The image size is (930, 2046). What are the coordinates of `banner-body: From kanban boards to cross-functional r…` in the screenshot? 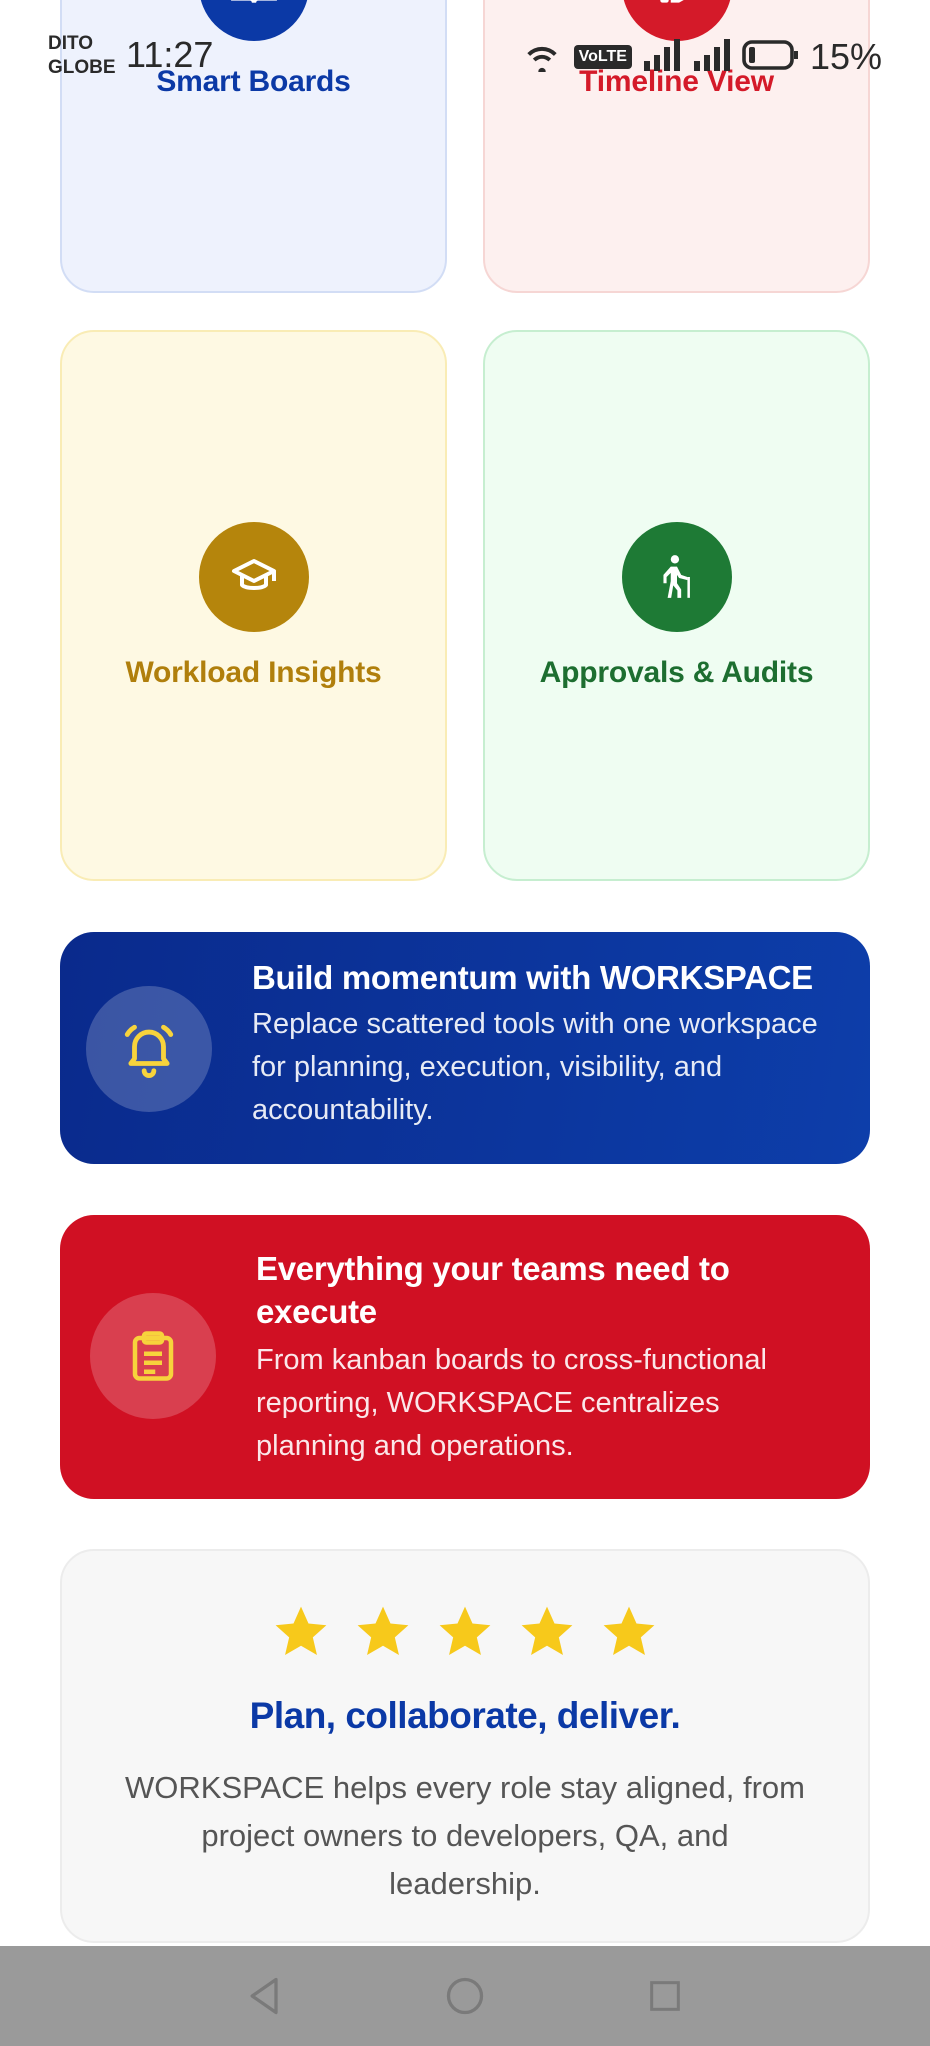 It's located at (511, 1403).